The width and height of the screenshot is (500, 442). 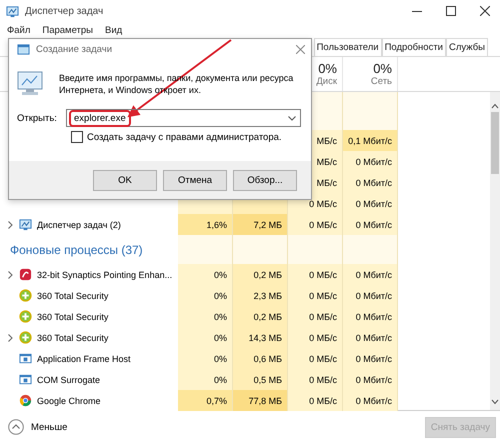 What do you see at coordinates (495, 106) in the screenshot?
I see `scroll-up-icon` at bounding box center [495, 106].